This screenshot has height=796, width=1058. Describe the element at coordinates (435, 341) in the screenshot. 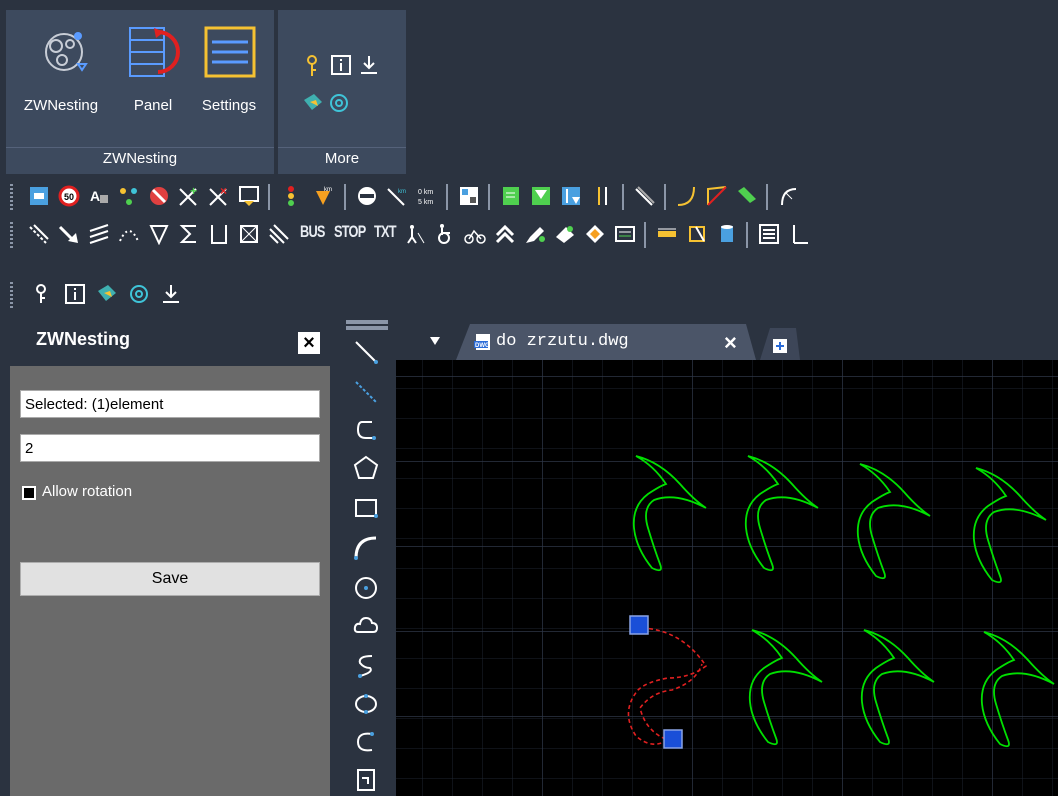

I see `tab-dropdown-icon` at that location.